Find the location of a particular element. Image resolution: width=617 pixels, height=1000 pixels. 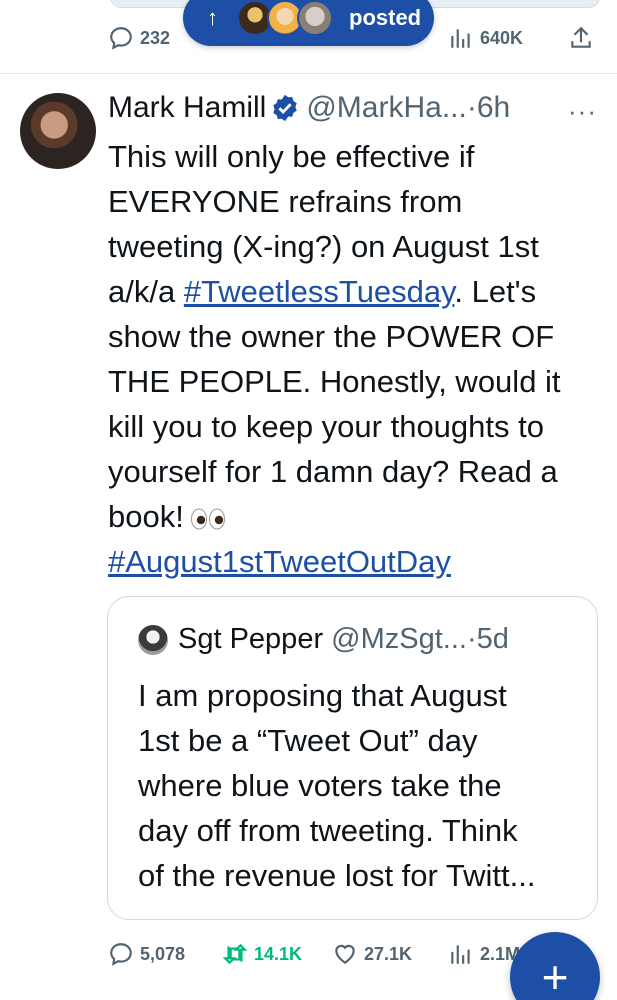

new-posts-pill: ↑ posted is located at coordinates (308, 23).